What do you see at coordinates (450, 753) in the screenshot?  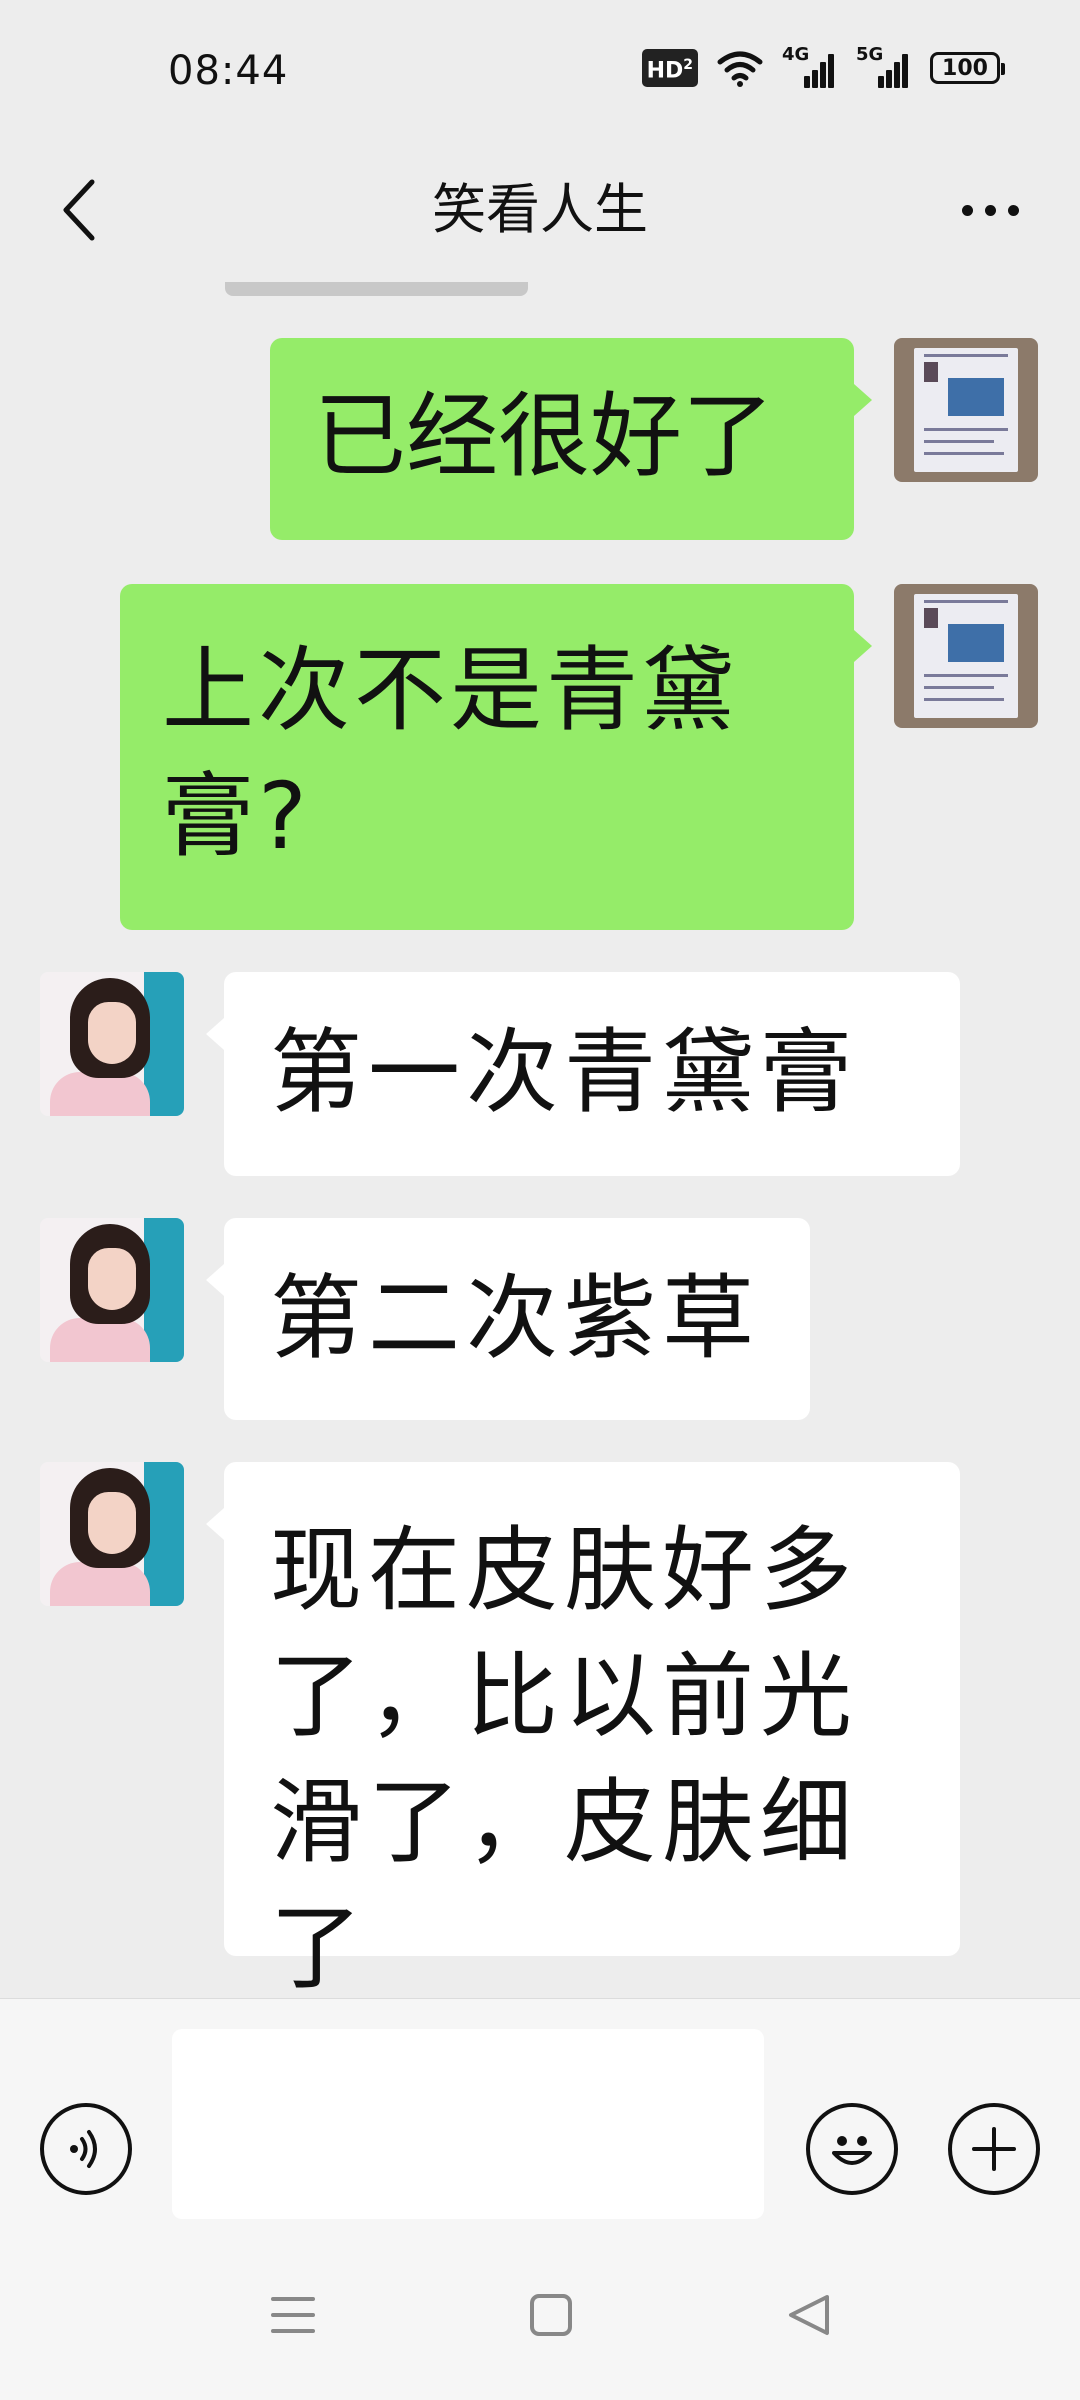 I see `message-text: 上次不是青黛膏?` at bounding box center [450, 753].